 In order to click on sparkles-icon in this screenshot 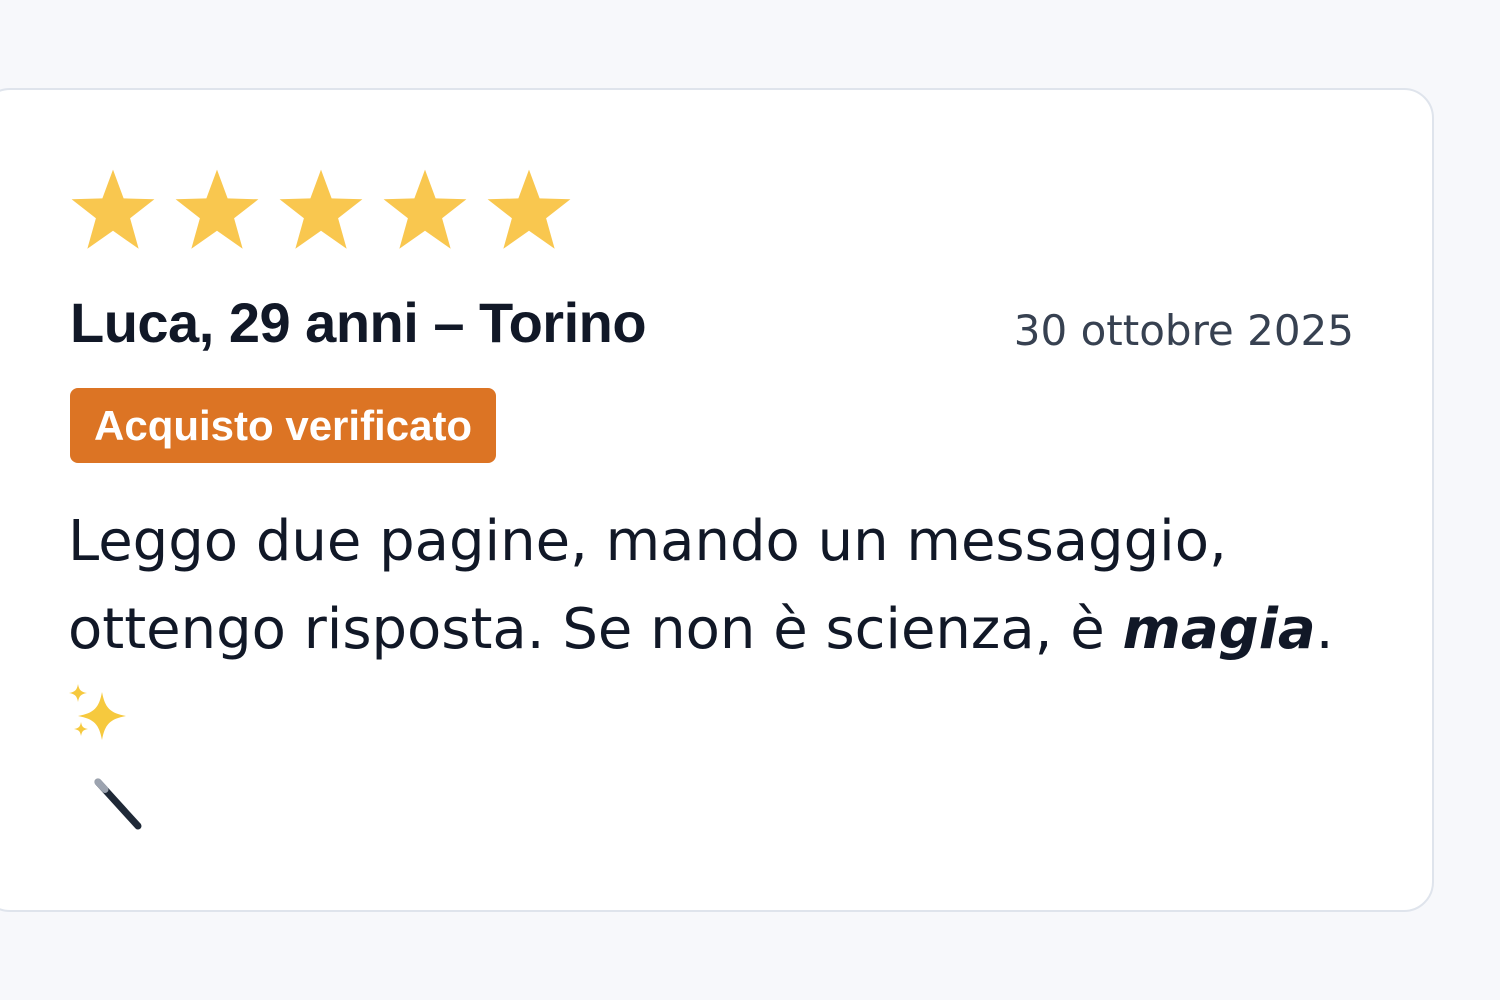, I will do `click(100, 714)`.